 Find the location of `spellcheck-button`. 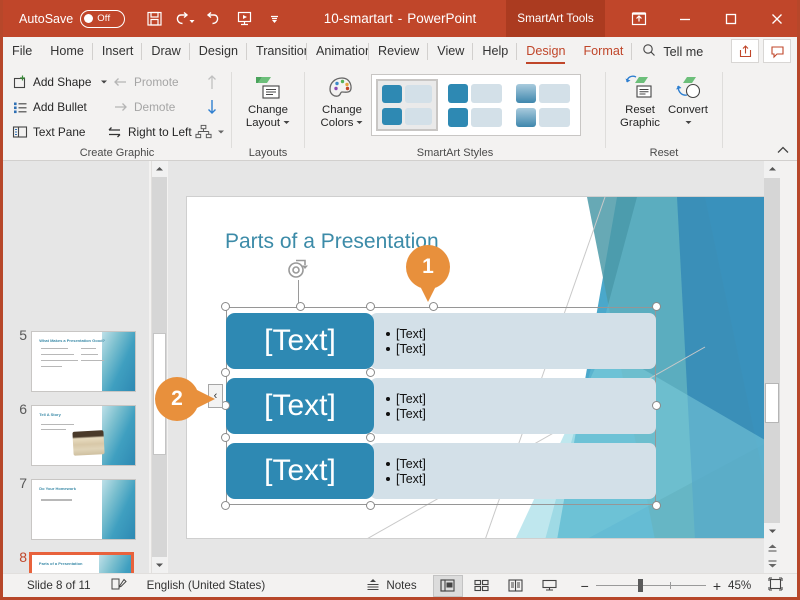

spellcheck-button is located at coordinates (119, 586).